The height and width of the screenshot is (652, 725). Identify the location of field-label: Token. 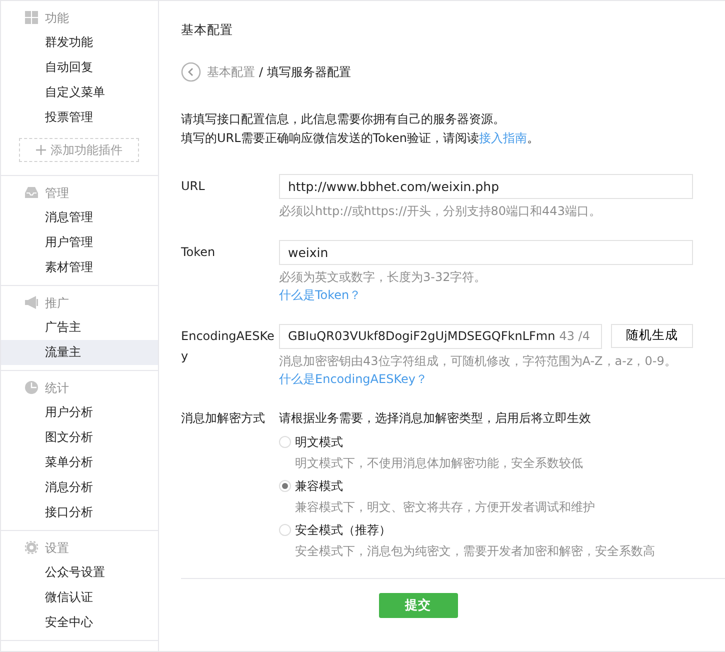
(198, 252).